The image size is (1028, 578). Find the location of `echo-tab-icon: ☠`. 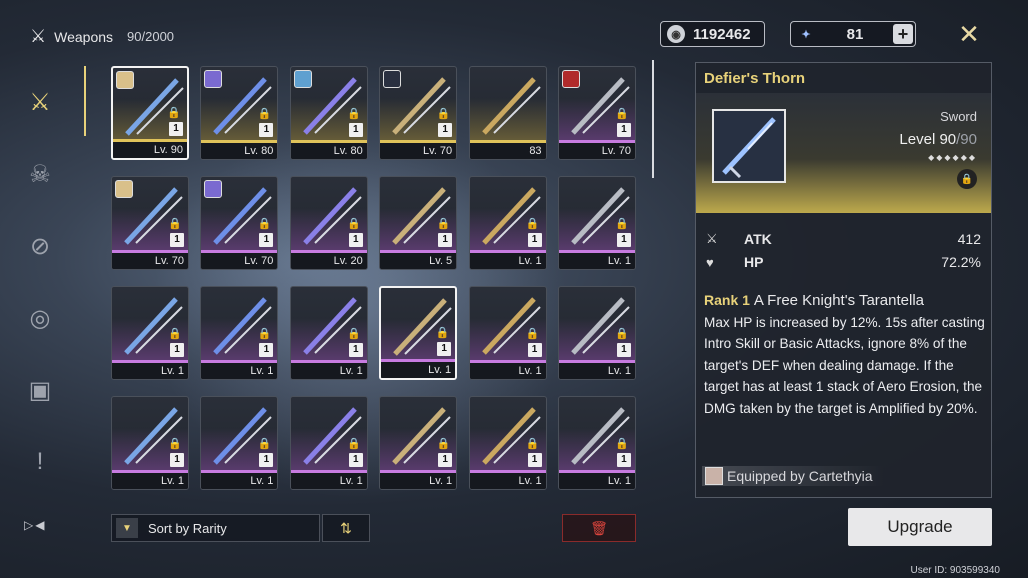

echo-tab-icon: ☠ is located at coordinates (40, 174).